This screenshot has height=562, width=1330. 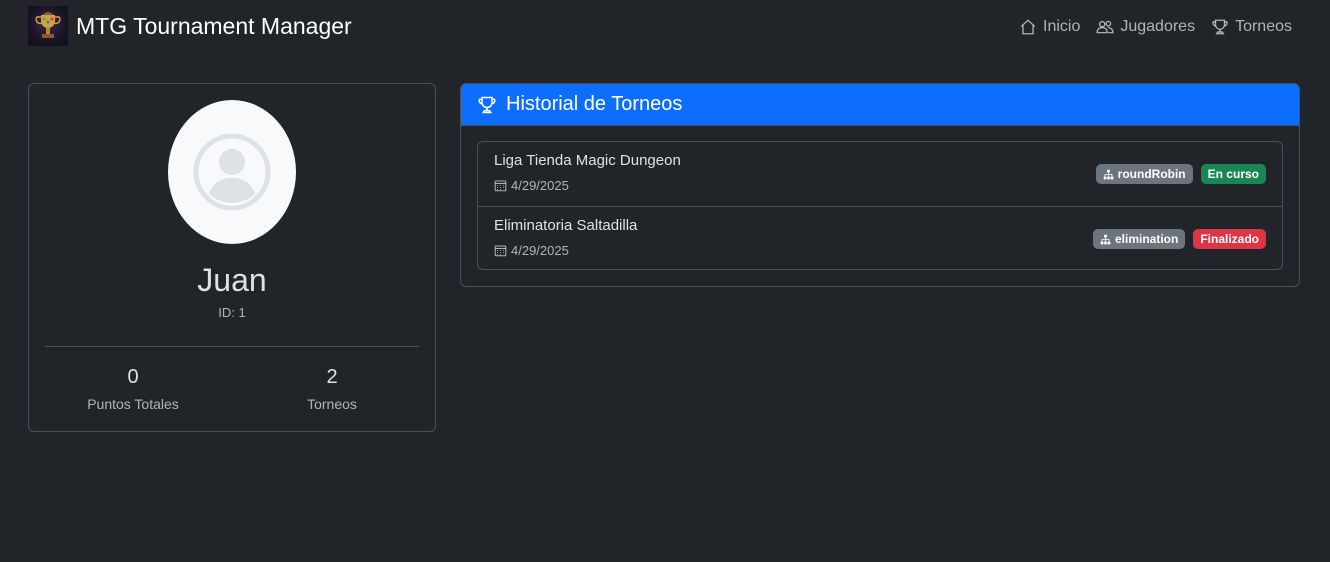 I want to click on tournament-name: Liga Tienda Magic Dungeon, so click(x=587, y=160).